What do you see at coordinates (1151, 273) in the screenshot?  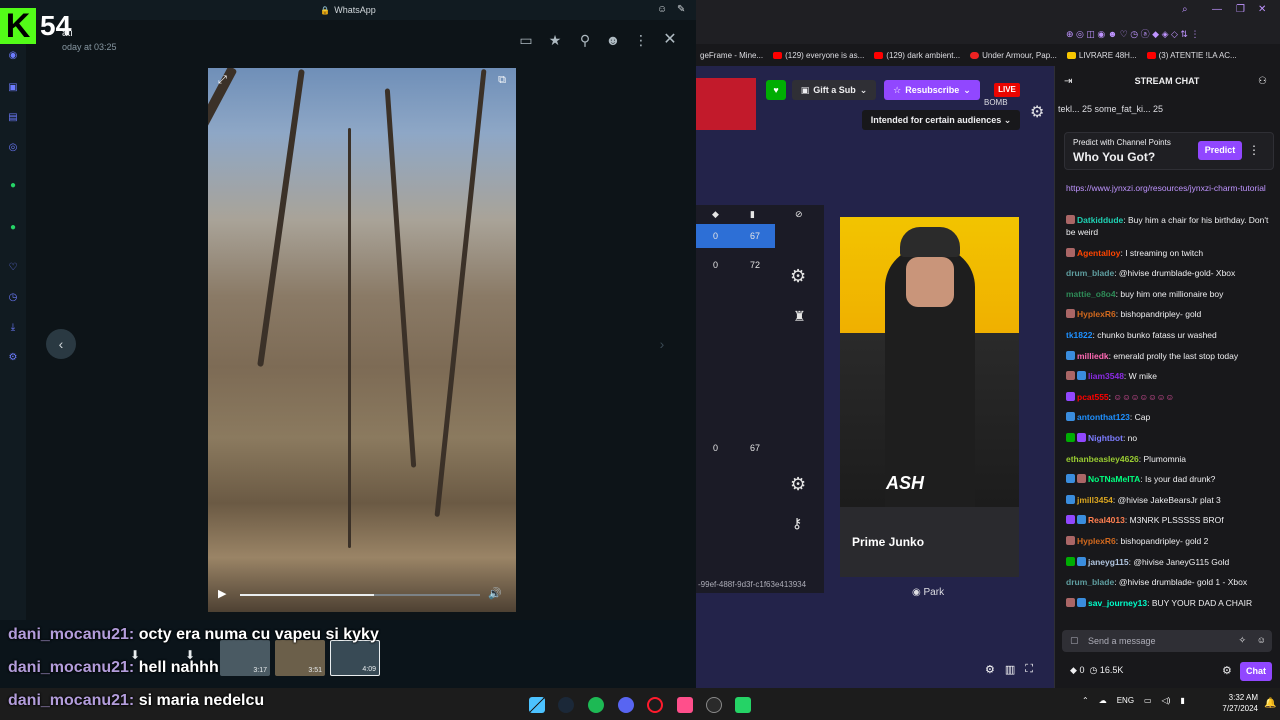 I see `chat-message: drum_blade: @hivise drumblade-gold- Xbox` at bounding box center [1151, 273].